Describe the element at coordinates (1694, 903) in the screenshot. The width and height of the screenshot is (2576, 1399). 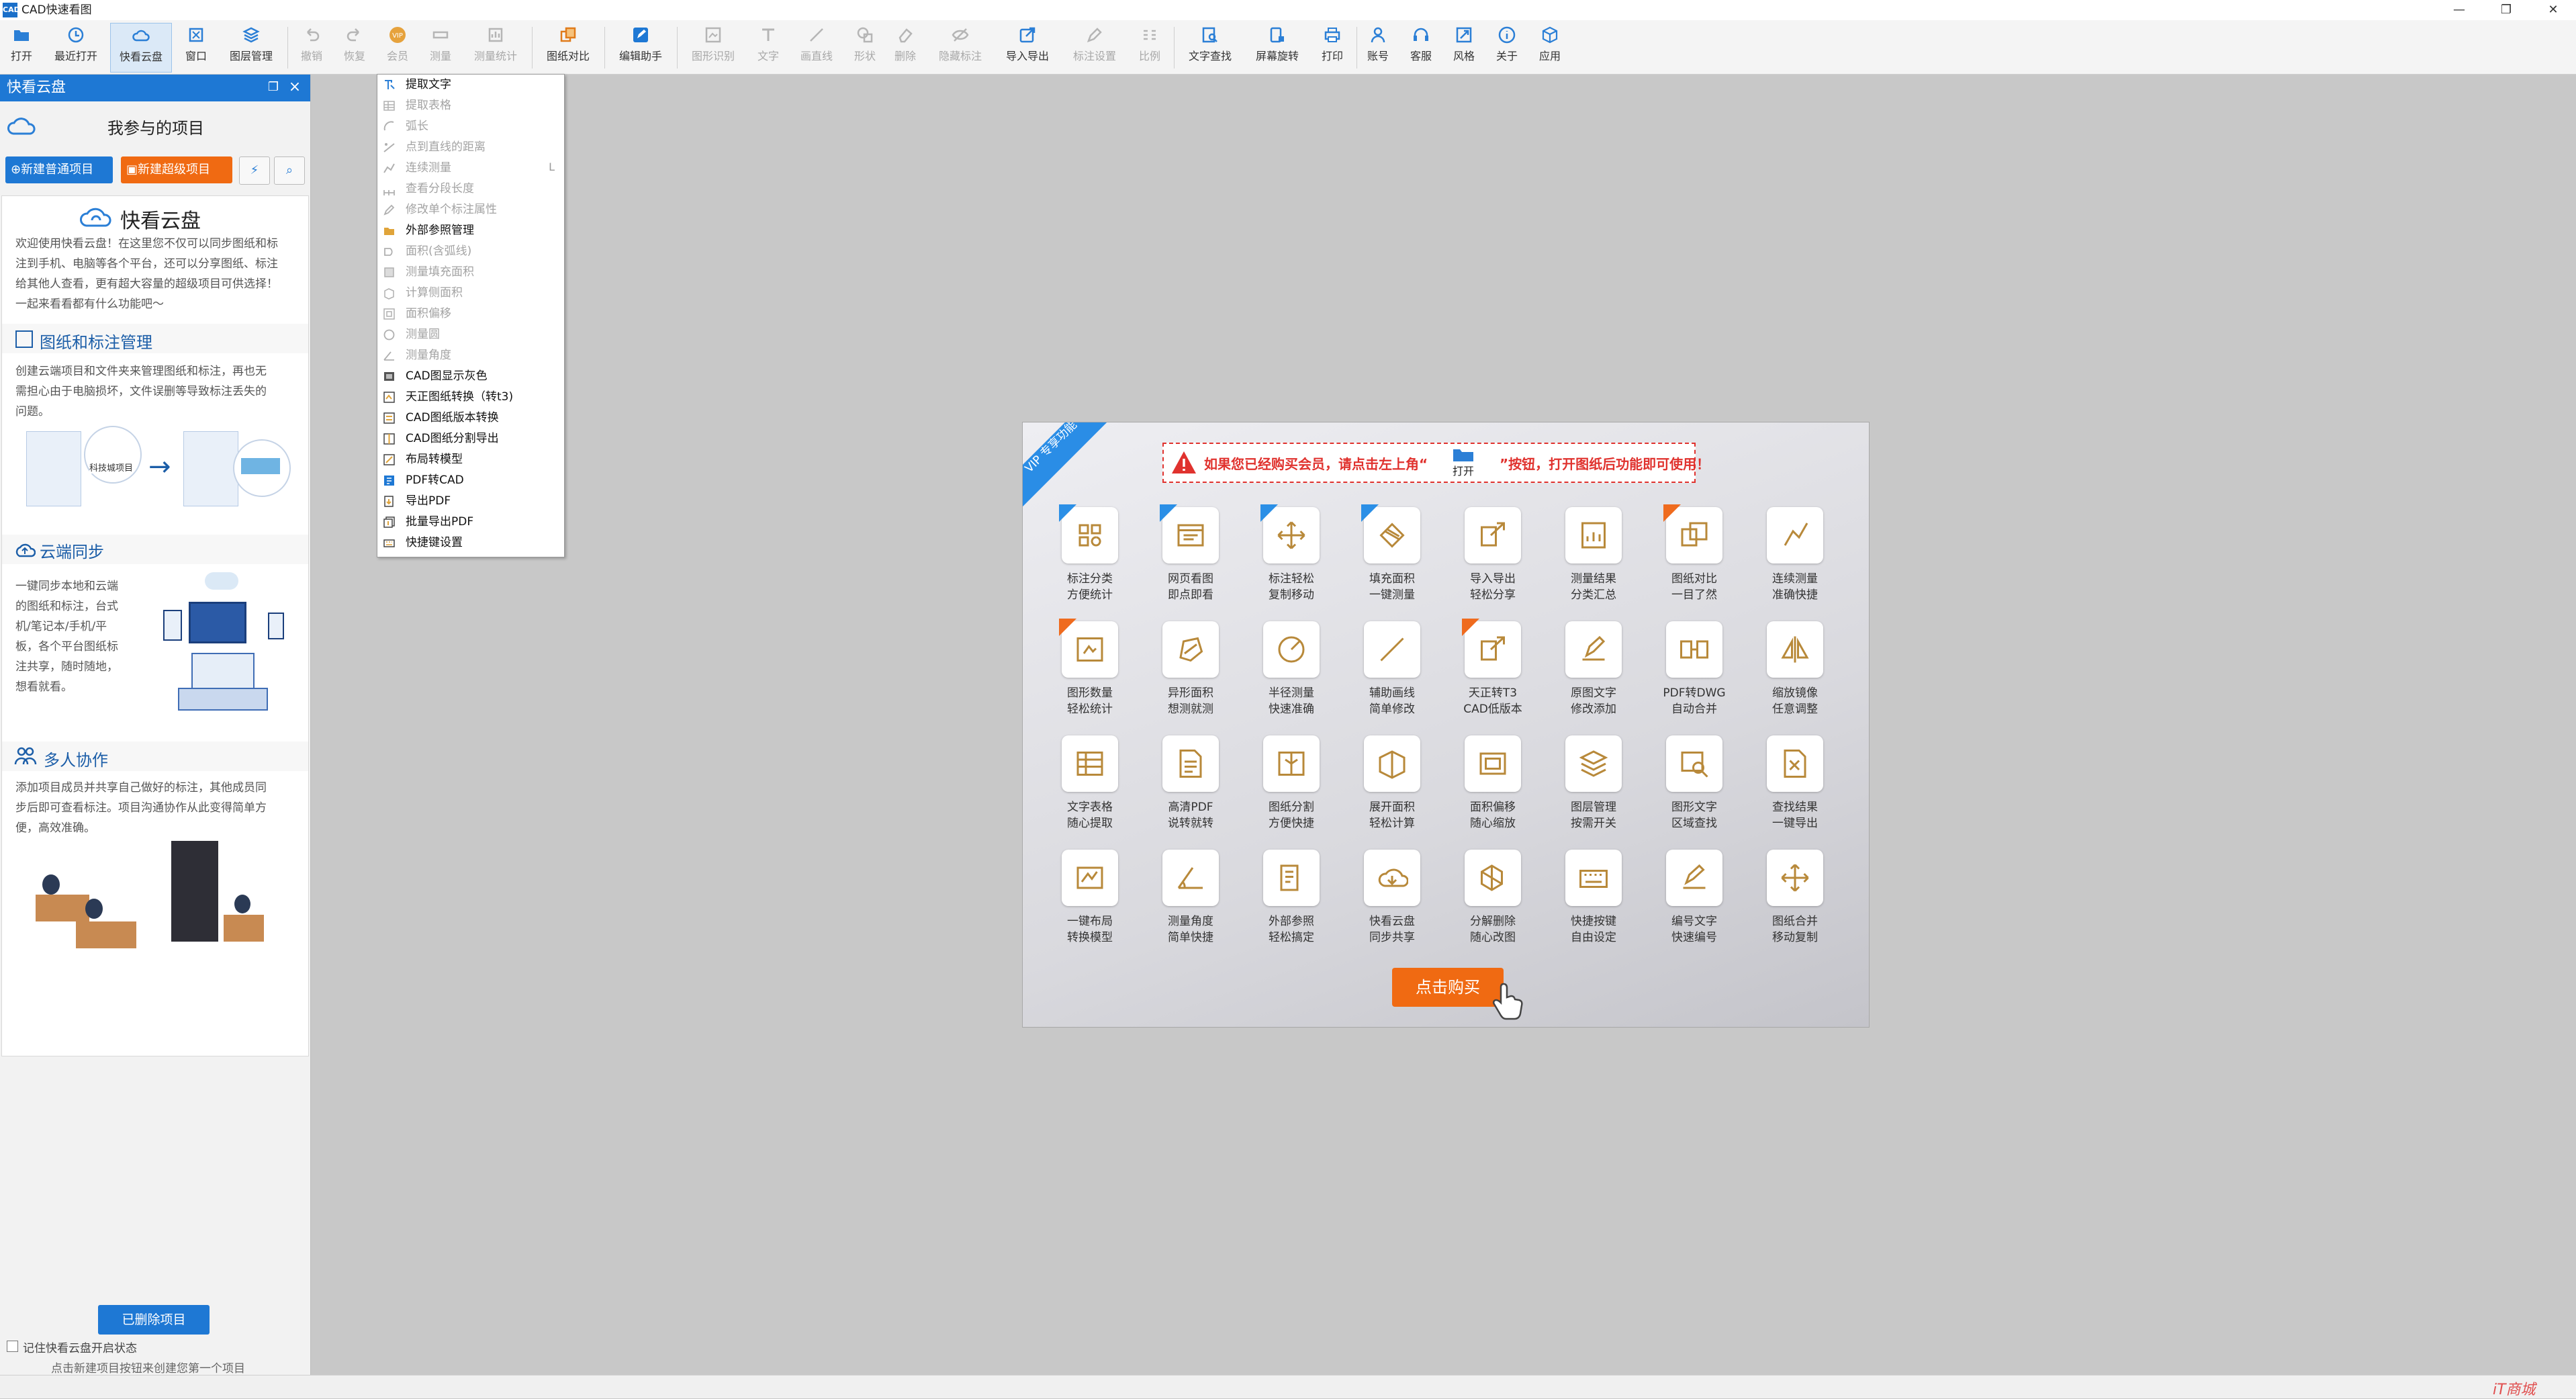
I see `feature-tile: 编号文字 快速编号` at that location.